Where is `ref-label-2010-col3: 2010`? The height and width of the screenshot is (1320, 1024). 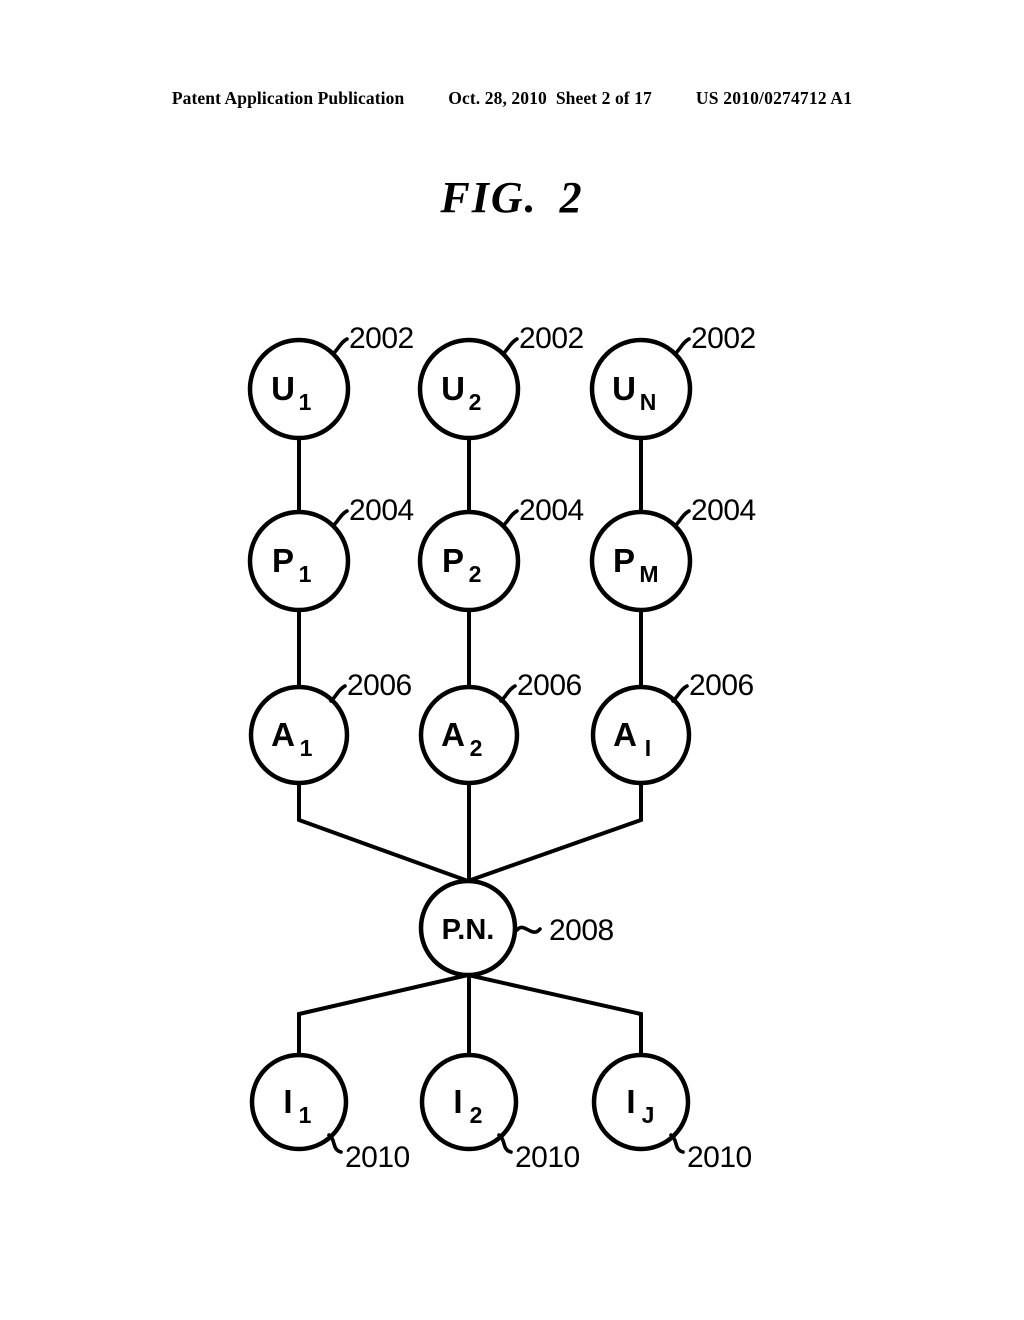 ref-label-2010-col3: 2010 is located at coordinates (719, 1157).